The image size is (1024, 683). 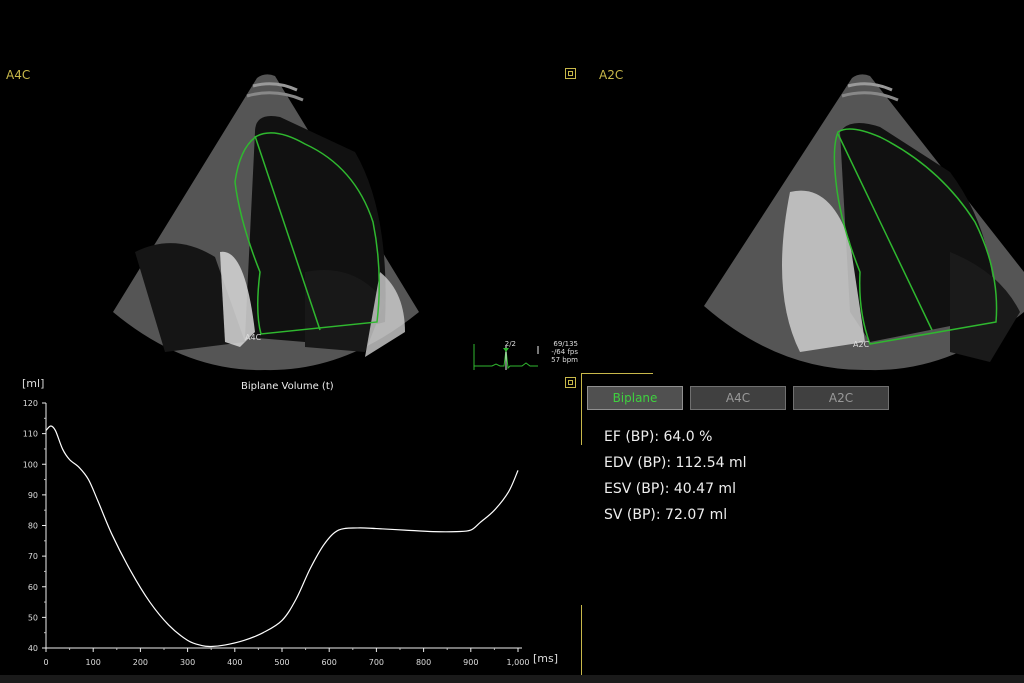 I want to click on a2c-trace-marker: A2C, so click(x=861, y=344).